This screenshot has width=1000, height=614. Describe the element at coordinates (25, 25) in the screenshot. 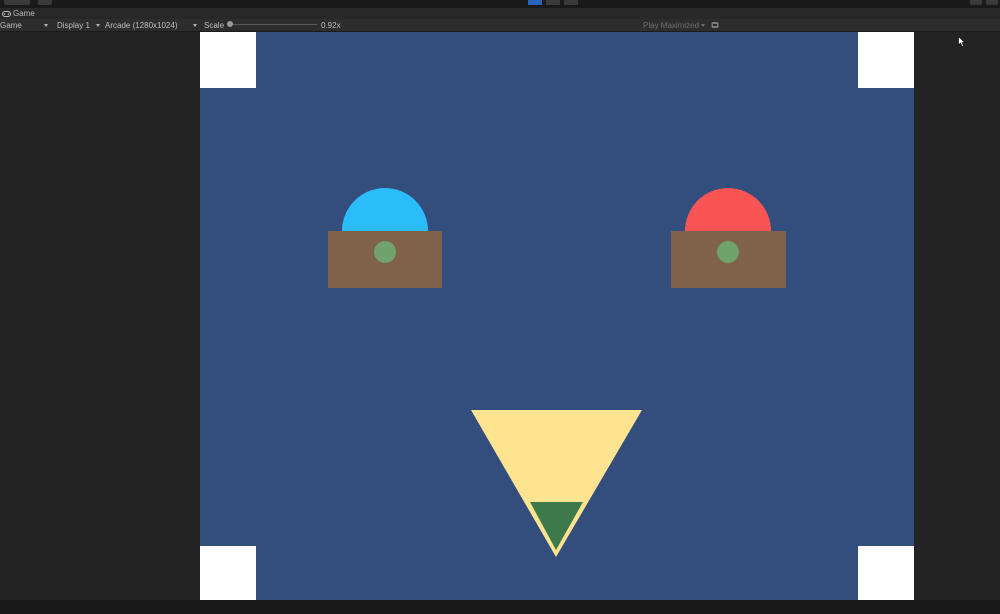

I see `game-view-dropdown: Game` at that location.